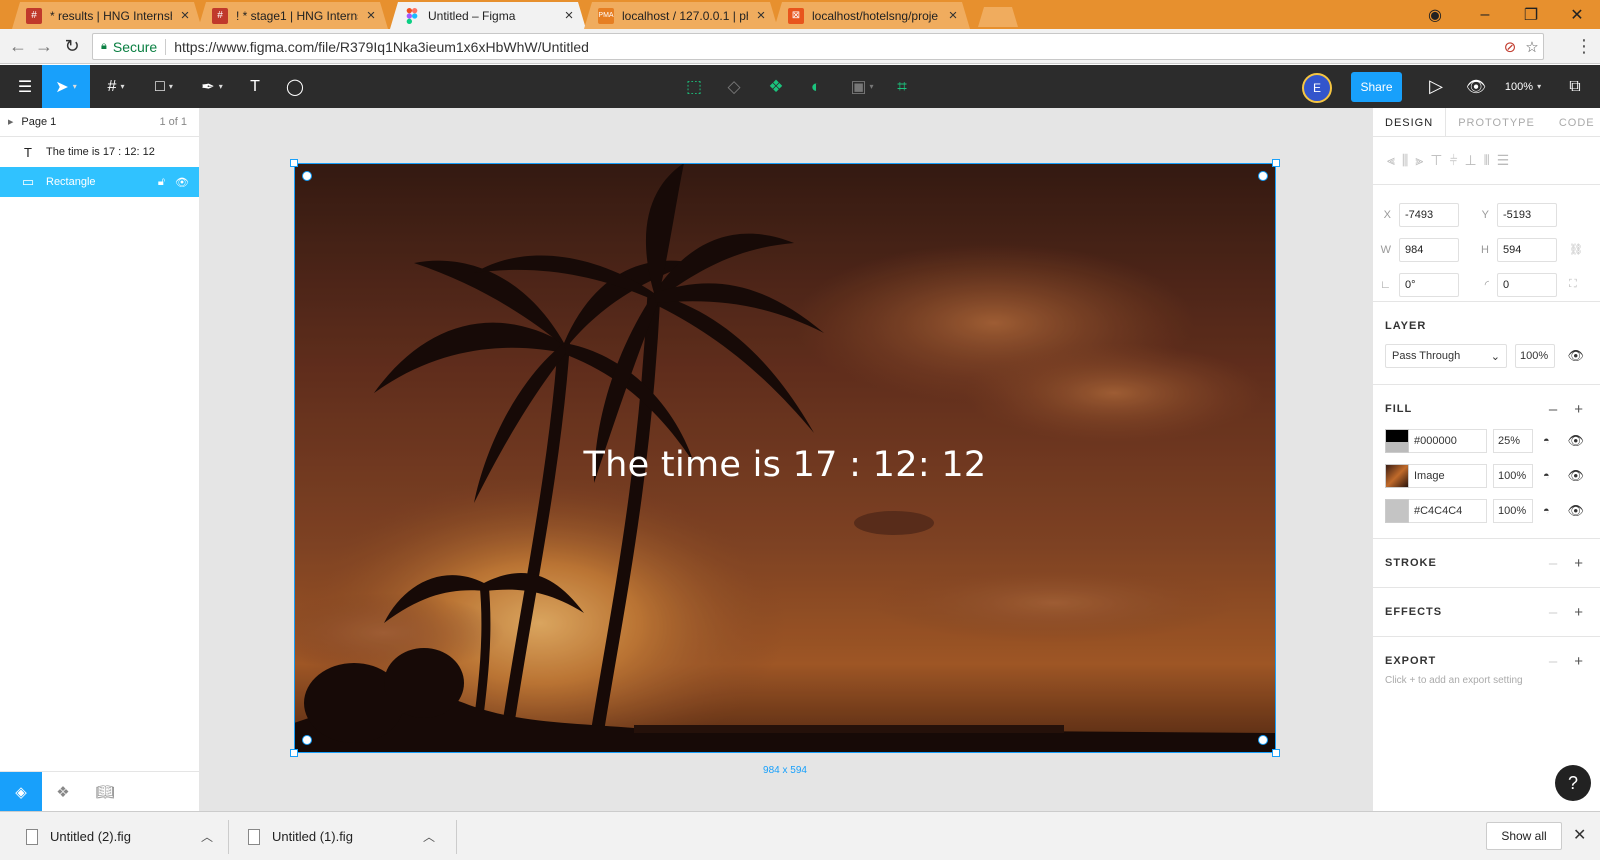 This screenshot has width=1600, height=860. I want to click on scale-tool-icon: ⬚, so click(694, 86).